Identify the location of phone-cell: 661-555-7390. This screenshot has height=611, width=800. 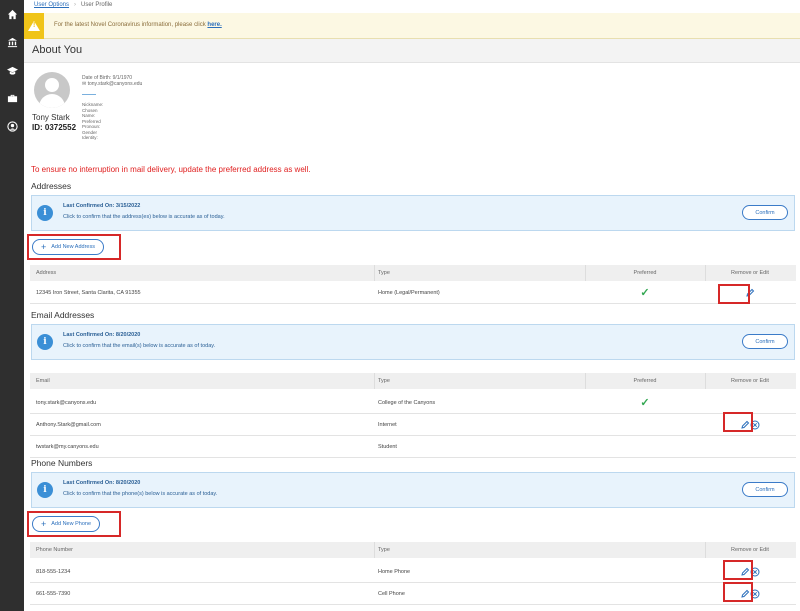
(53, 593).